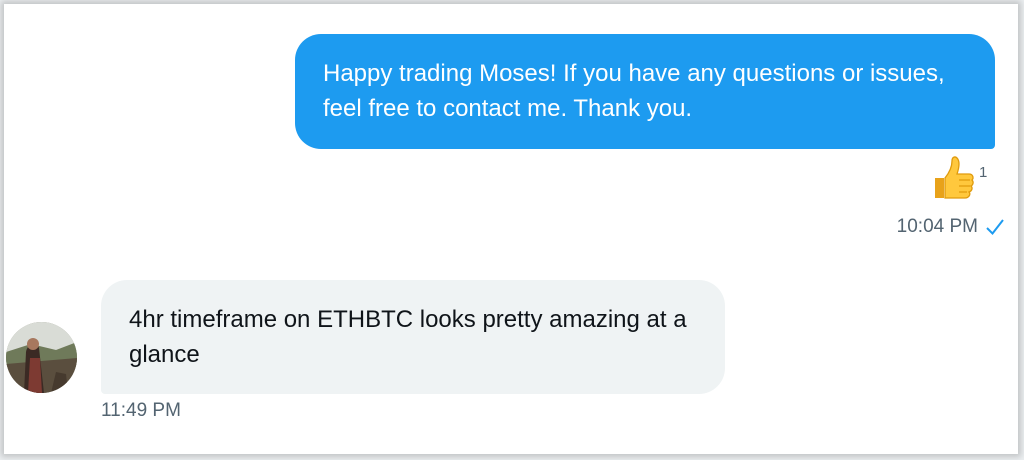 The image size is (1024, 460). What do you see at coordinates (995, 227) in the screenshot?
I see `read-check-icon` at bounding box center [995, 227].